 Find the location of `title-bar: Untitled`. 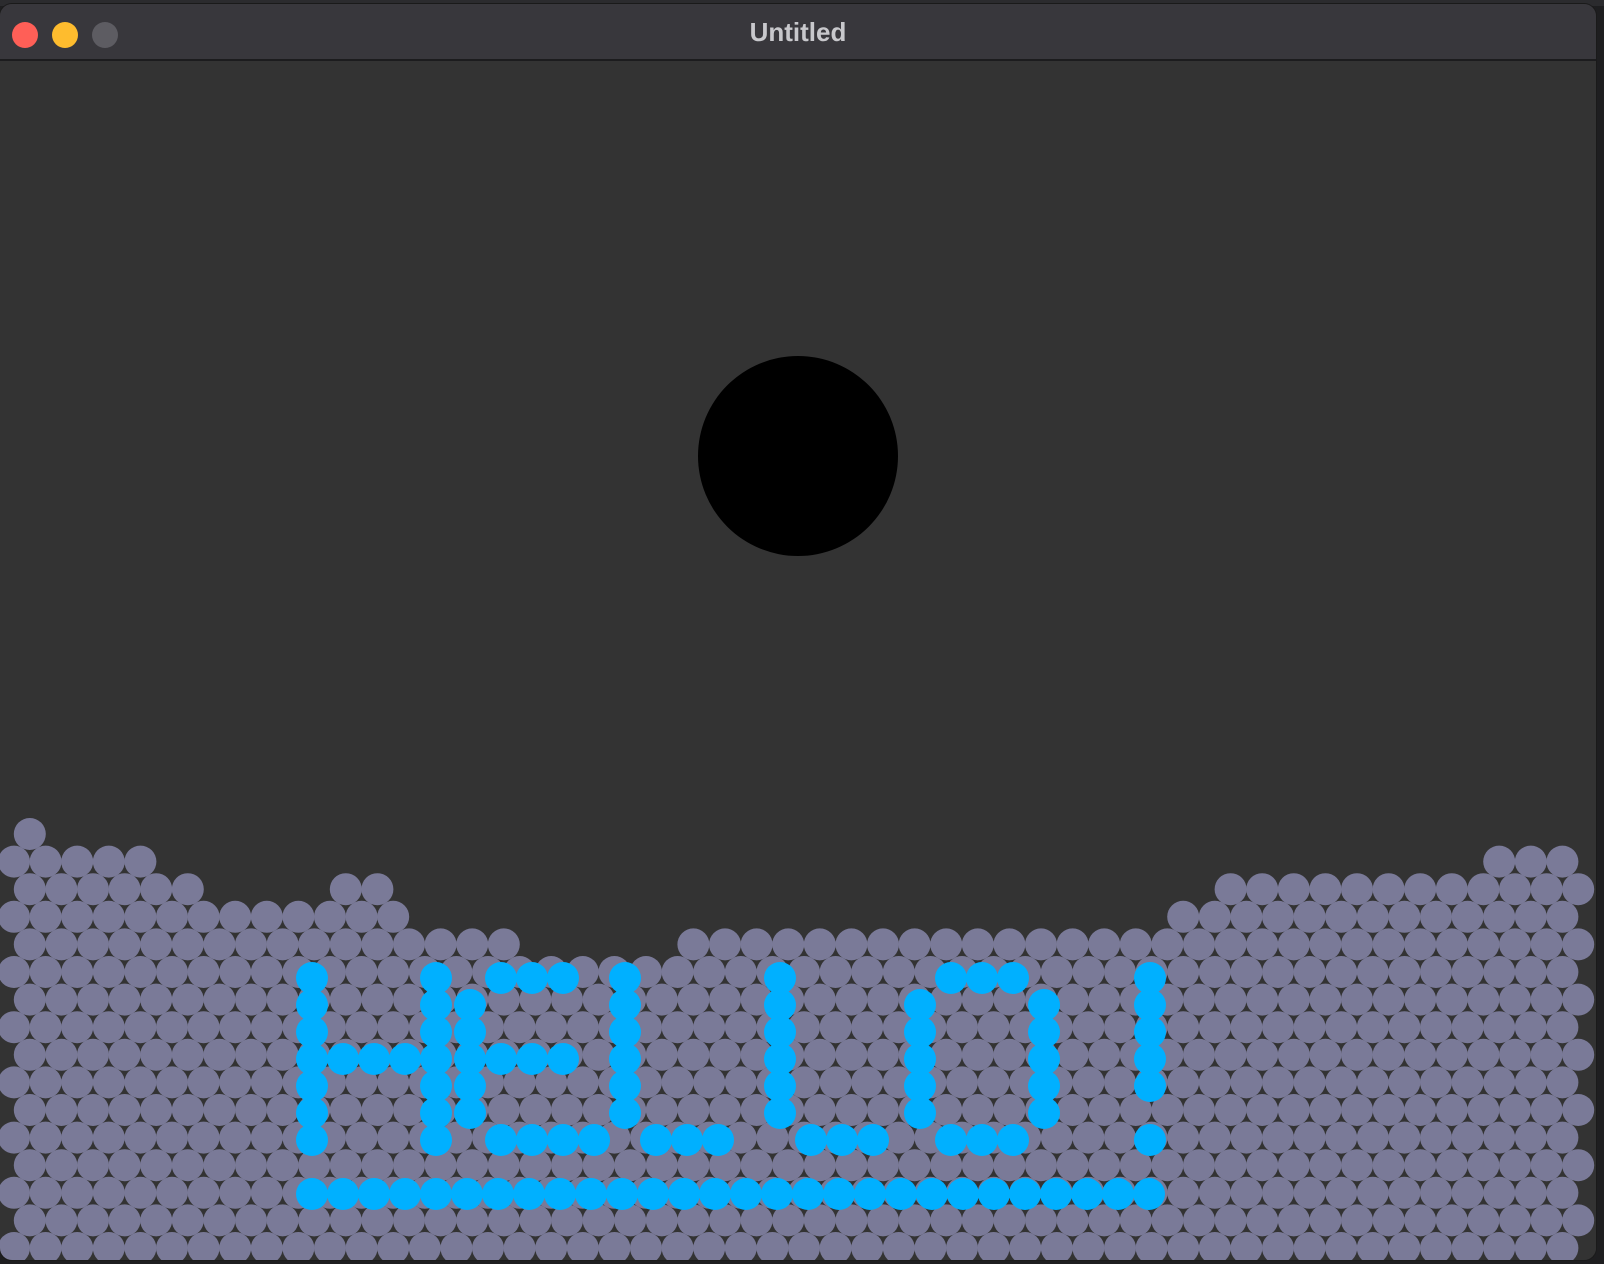

title-bar: Untitled is located at coordinates (798, 32).